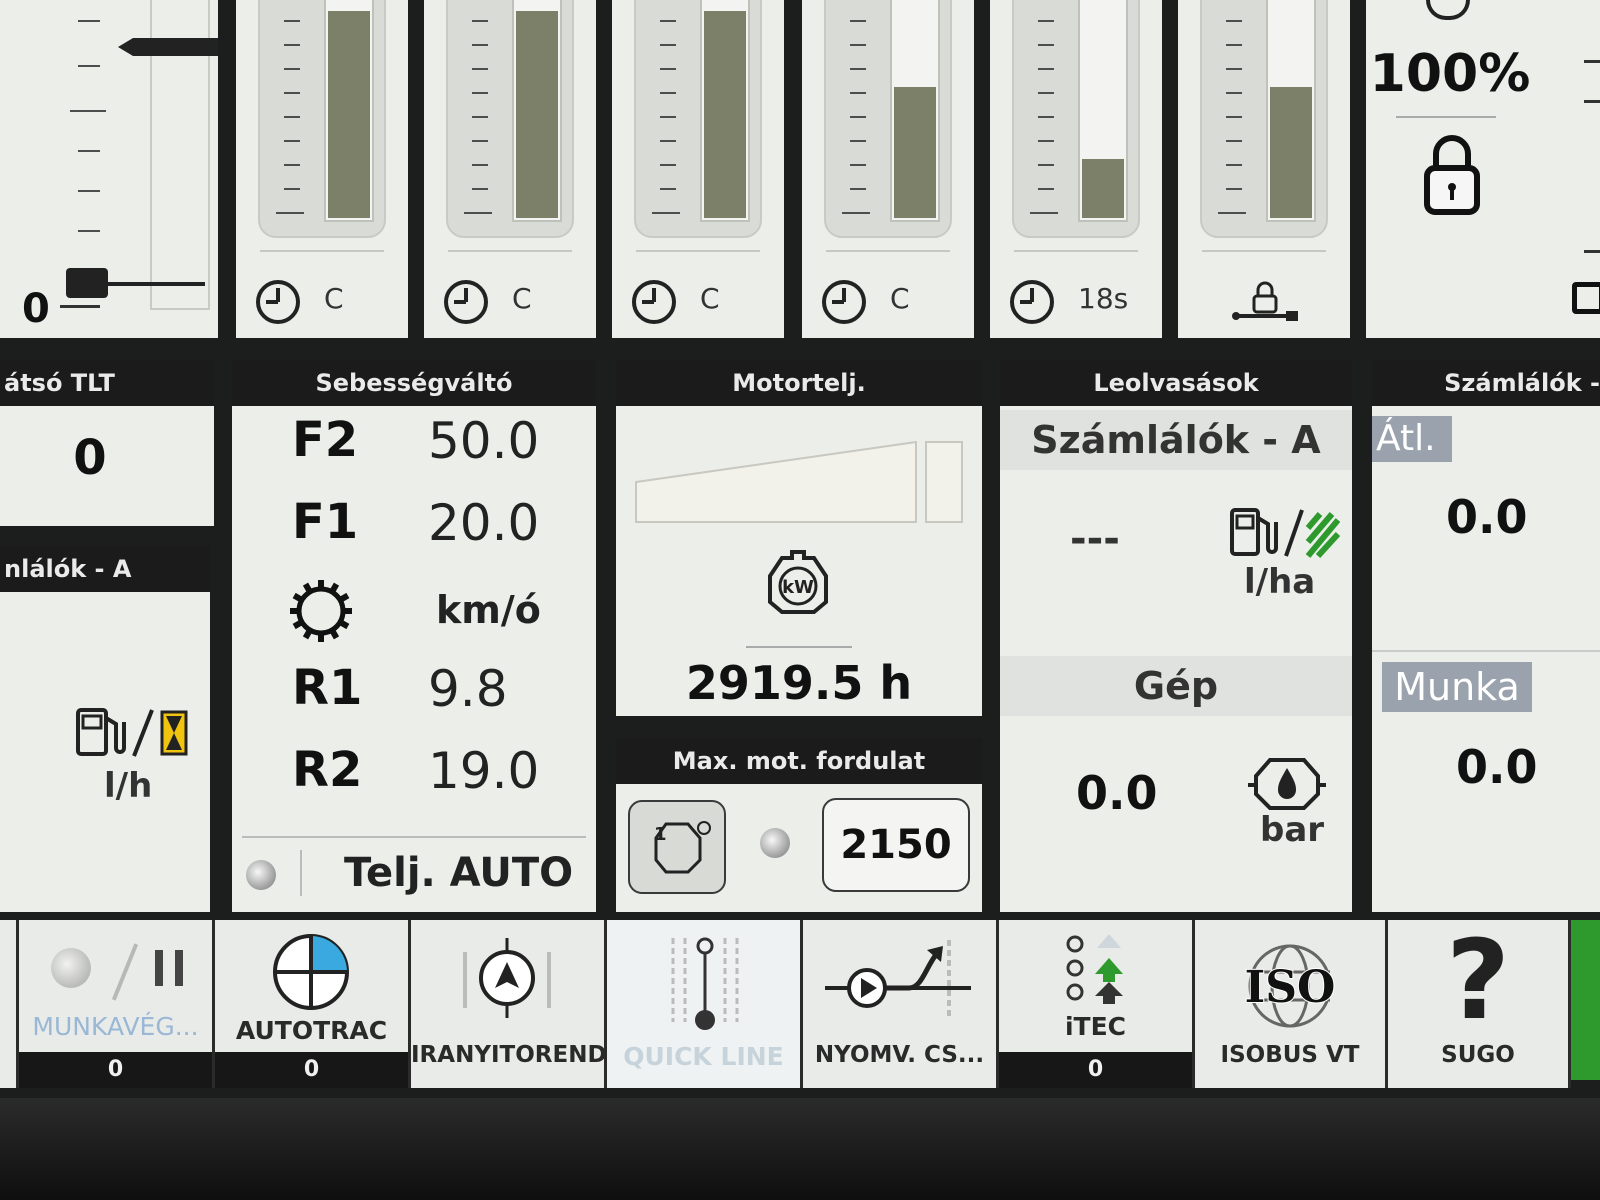  I want to click on rear-pto-panel: átsó TLT 0, so click(107, 443).